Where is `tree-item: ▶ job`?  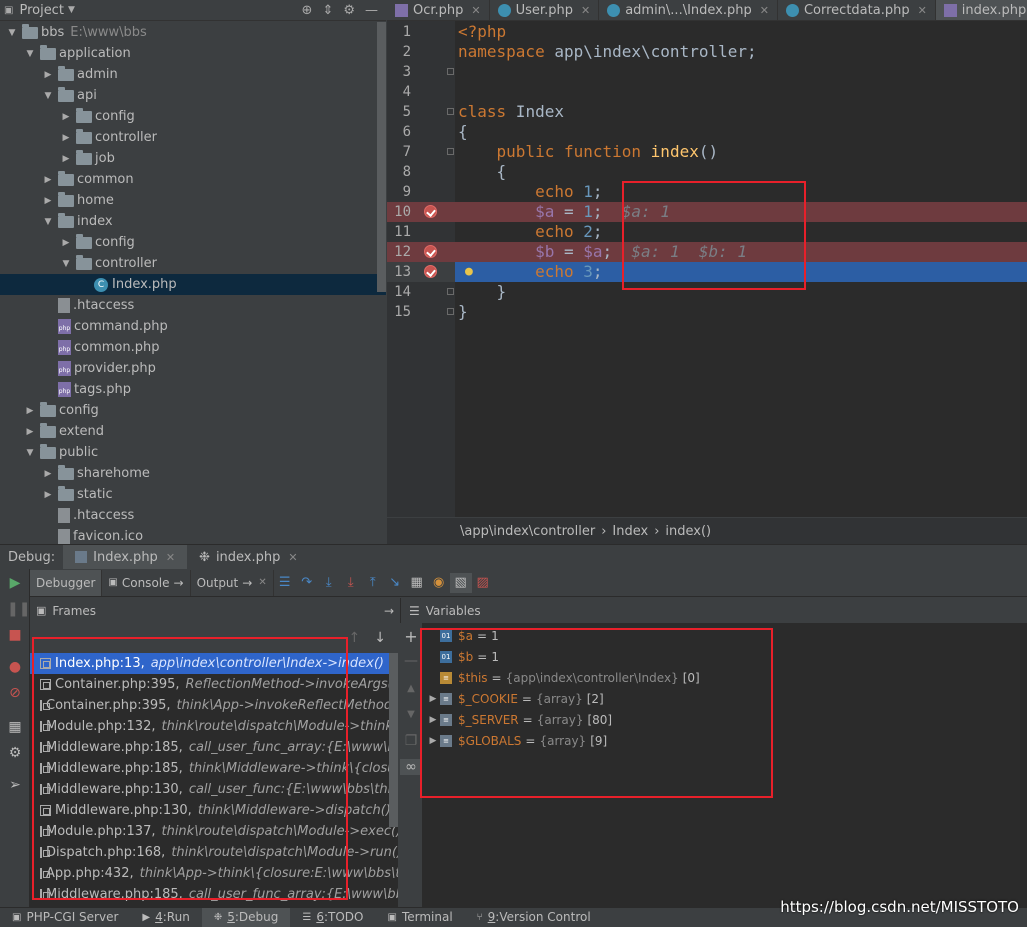
tree-item: ▶ job is located at coordinates (193, 158).